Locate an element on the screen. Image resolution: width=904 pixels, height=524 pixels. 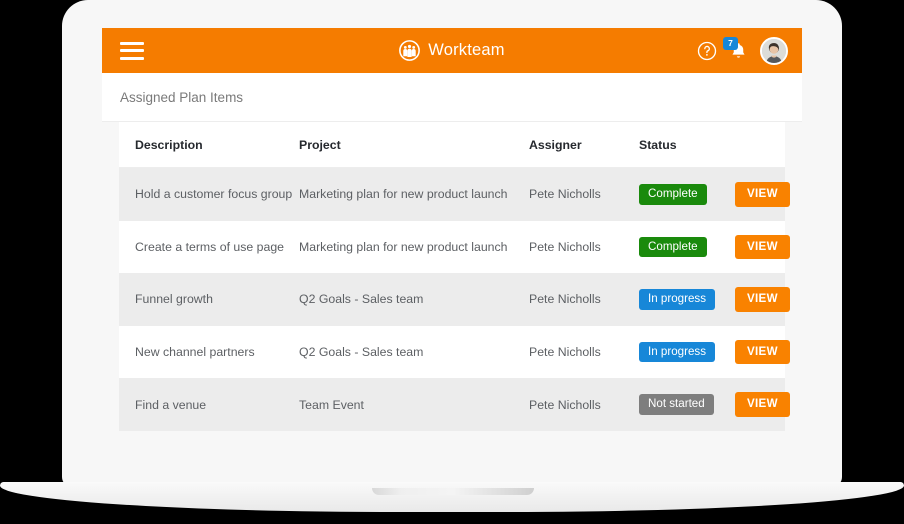
laptop-base is located at coordinates (452, 497).